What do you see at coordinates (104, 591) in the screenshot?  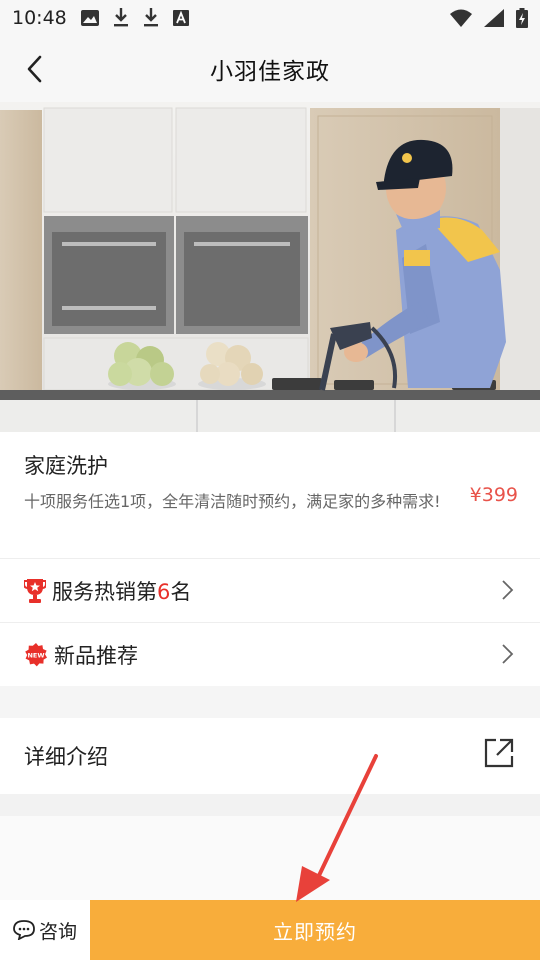 I see `rank-prefix: 服务热销第` at bounding box center [104, 591].